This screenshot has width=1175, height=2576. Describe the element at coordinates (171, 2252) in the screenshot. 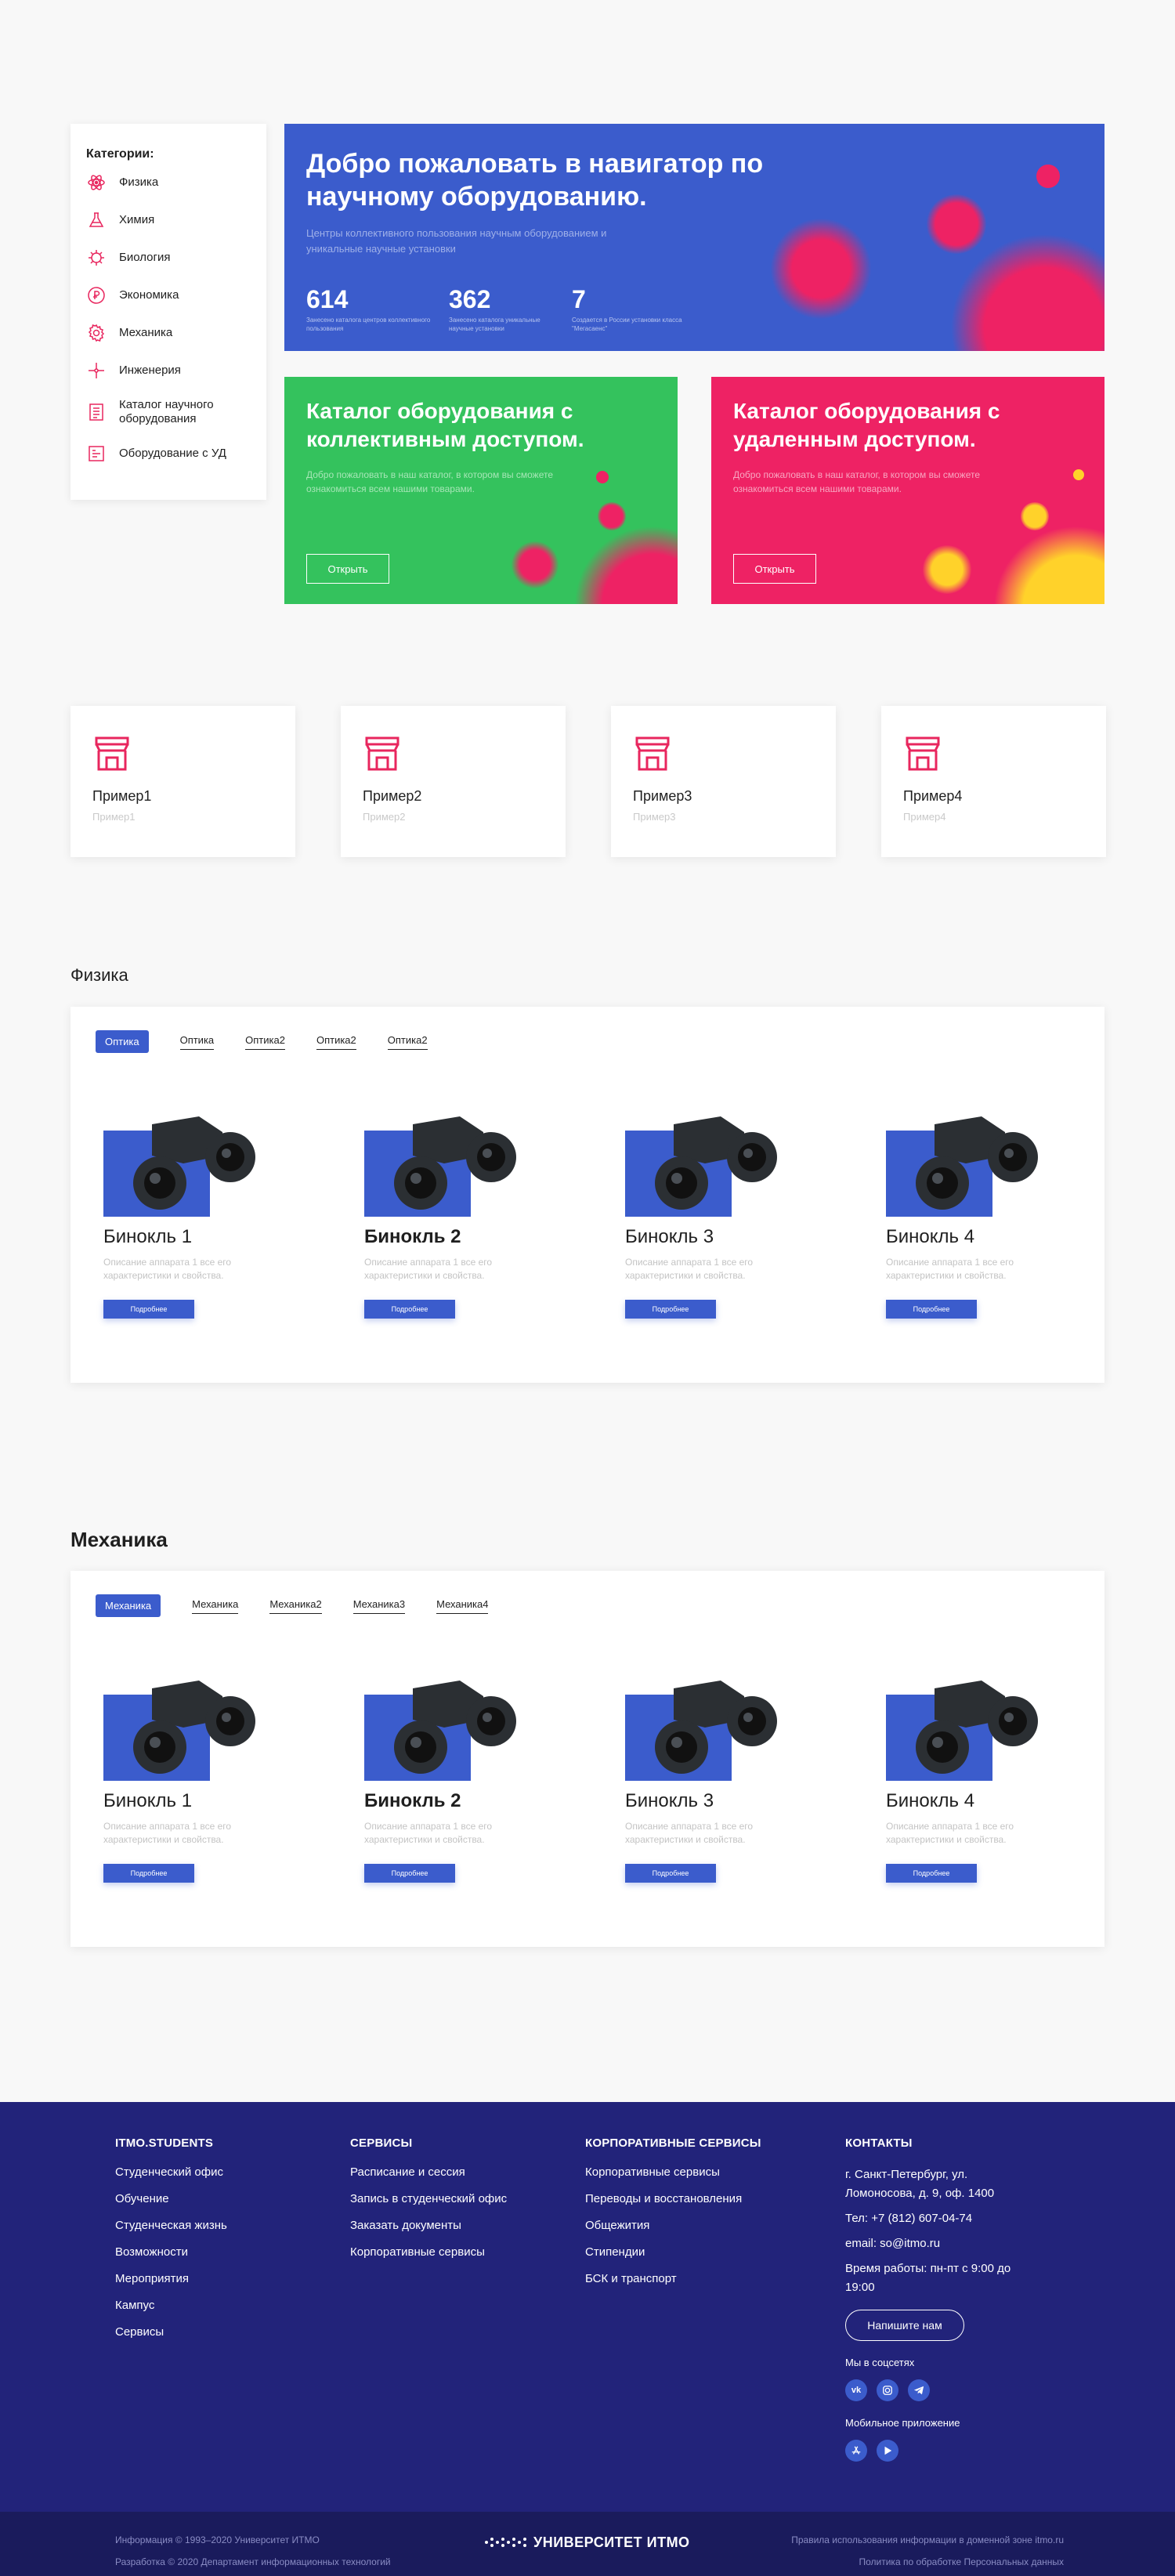

I see `footer-link: Возможности` at that location.